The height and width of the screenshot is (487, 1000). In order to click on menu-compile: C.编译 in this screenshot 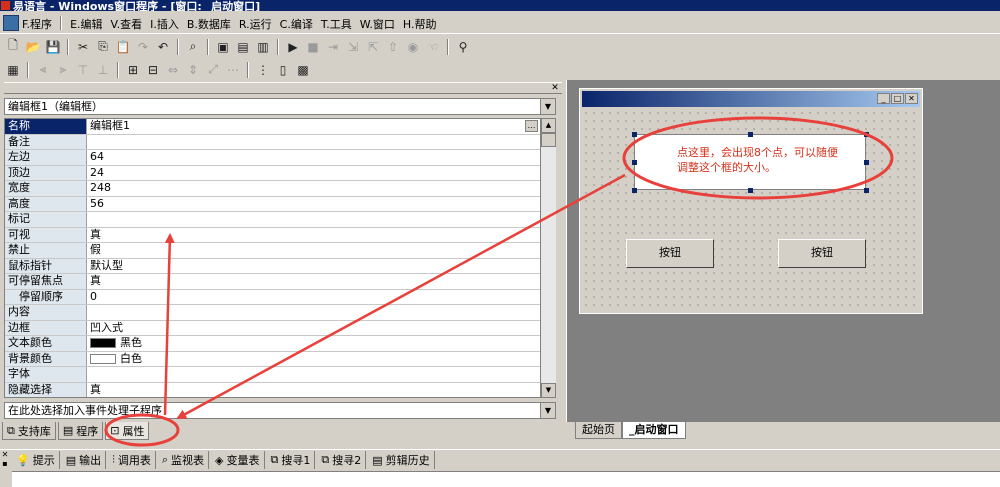, I will do `click(296, 24)`.